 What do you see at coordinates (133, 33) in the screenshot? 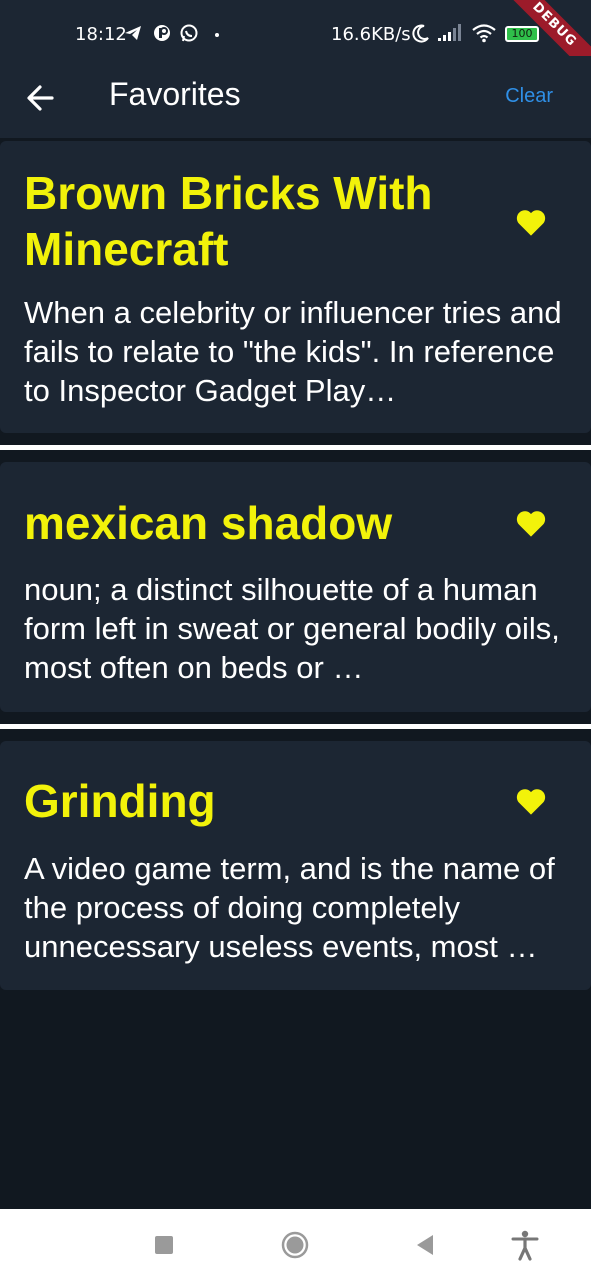
I see `telegram-icon` at bounding box center [133, 33].